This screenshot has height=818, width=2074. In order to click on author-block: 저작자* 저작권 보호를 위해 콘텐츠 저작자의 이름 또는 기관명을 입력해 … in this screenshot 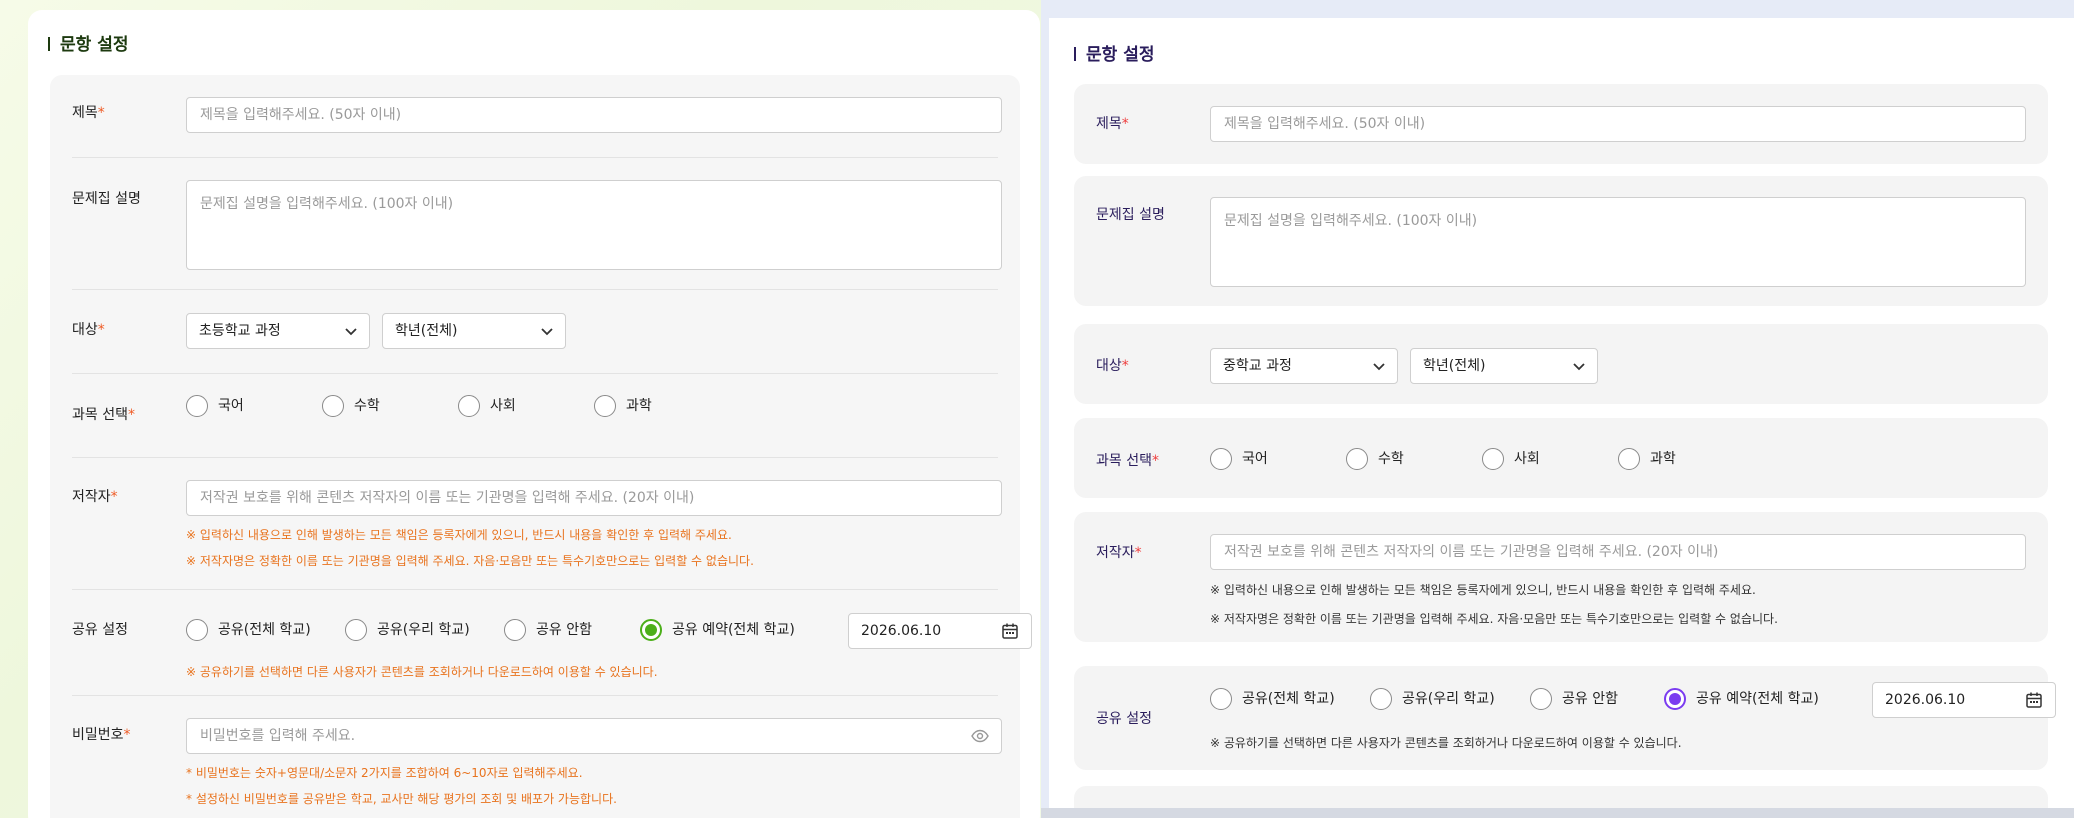, I will do `click(1561, 577)`.